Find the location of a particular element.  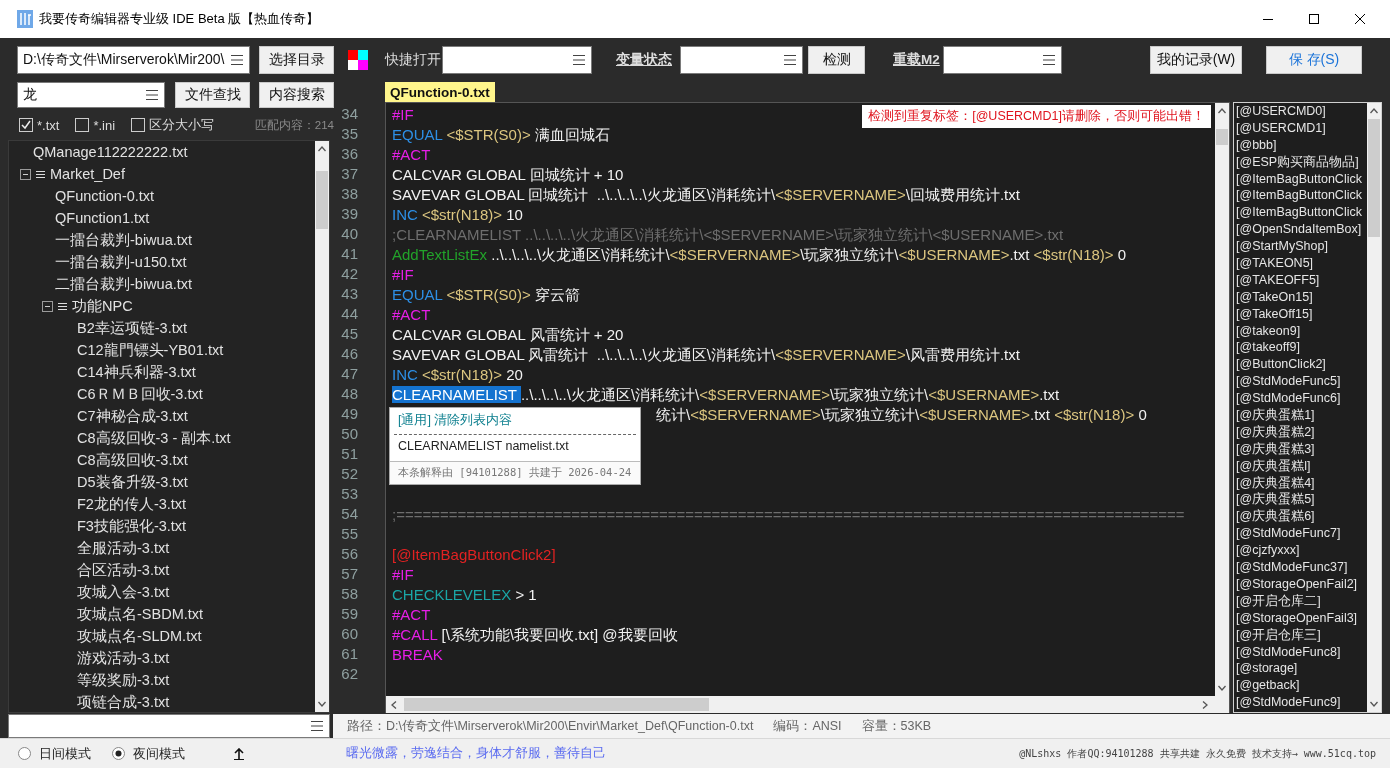

label-item: [@StdModeFunc7] is located at coordinates (1301, 534).